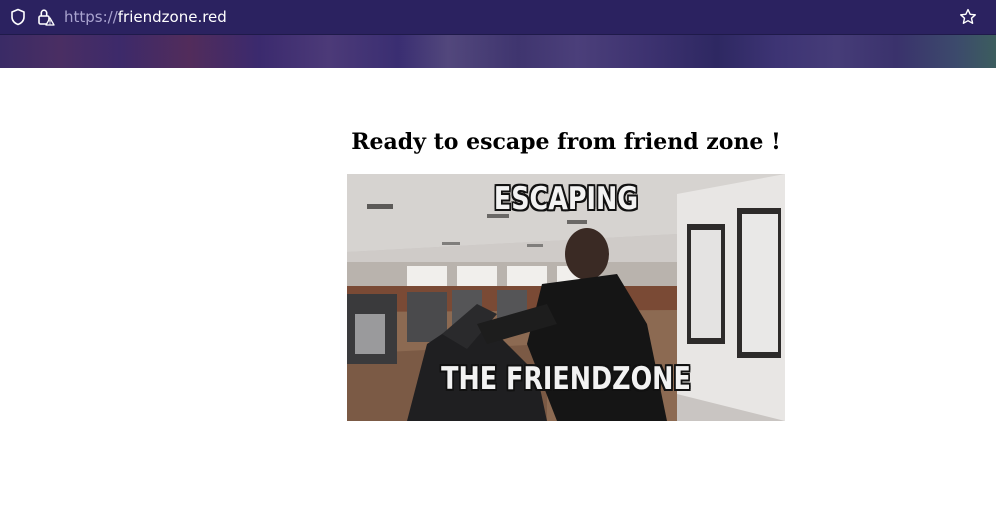 The image size is (996, 505). What do you see at coordinates (498, 51) in the screenshot?
I see `bookmarks-toolbar` at bounding box center [498, 51].